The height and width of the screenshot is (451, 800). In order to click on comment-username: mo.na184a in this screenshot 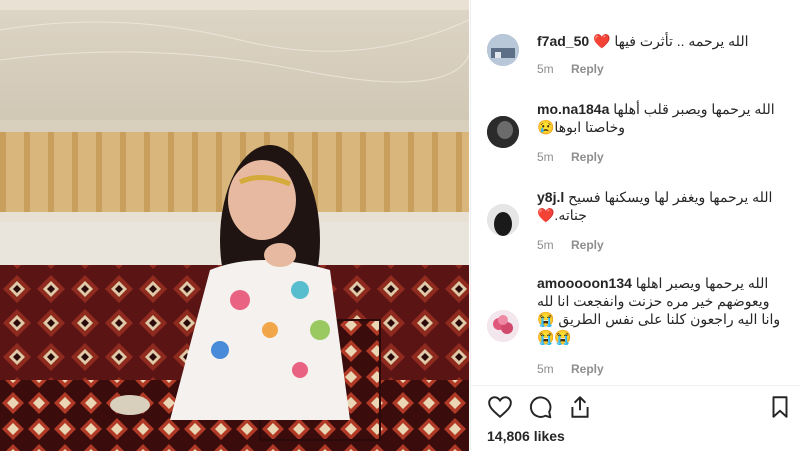, I will do `click(573, 109)`.